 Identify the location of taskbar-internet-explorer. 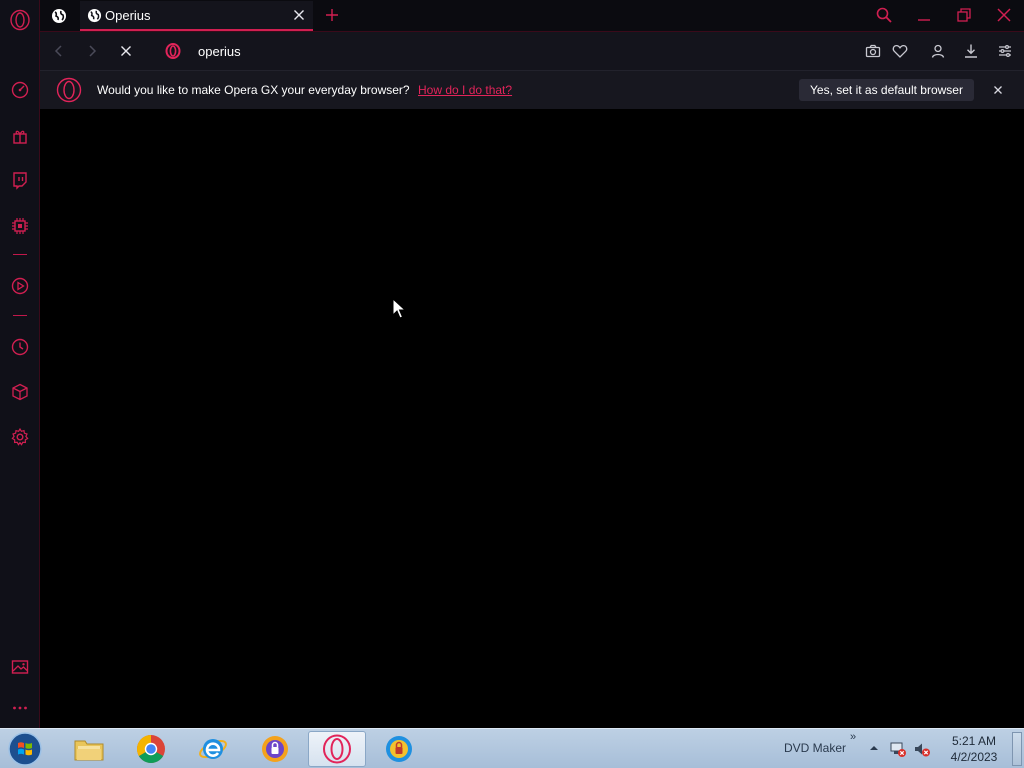
(213, 749).